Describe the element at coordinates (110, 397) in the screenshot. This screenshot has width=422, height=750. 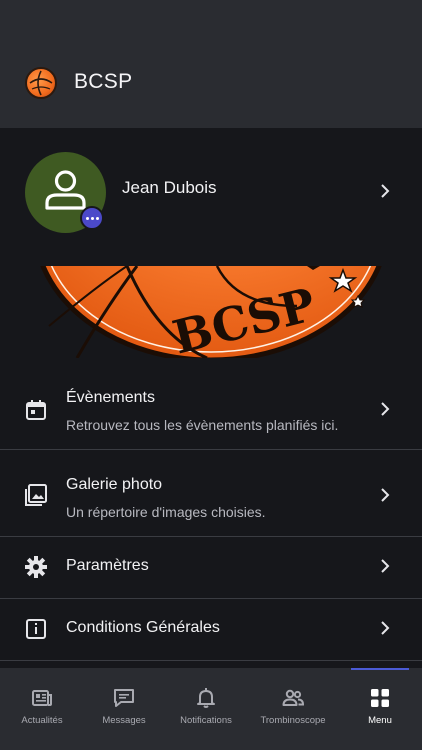
I see `menu-item-title: Évènements` at that location.